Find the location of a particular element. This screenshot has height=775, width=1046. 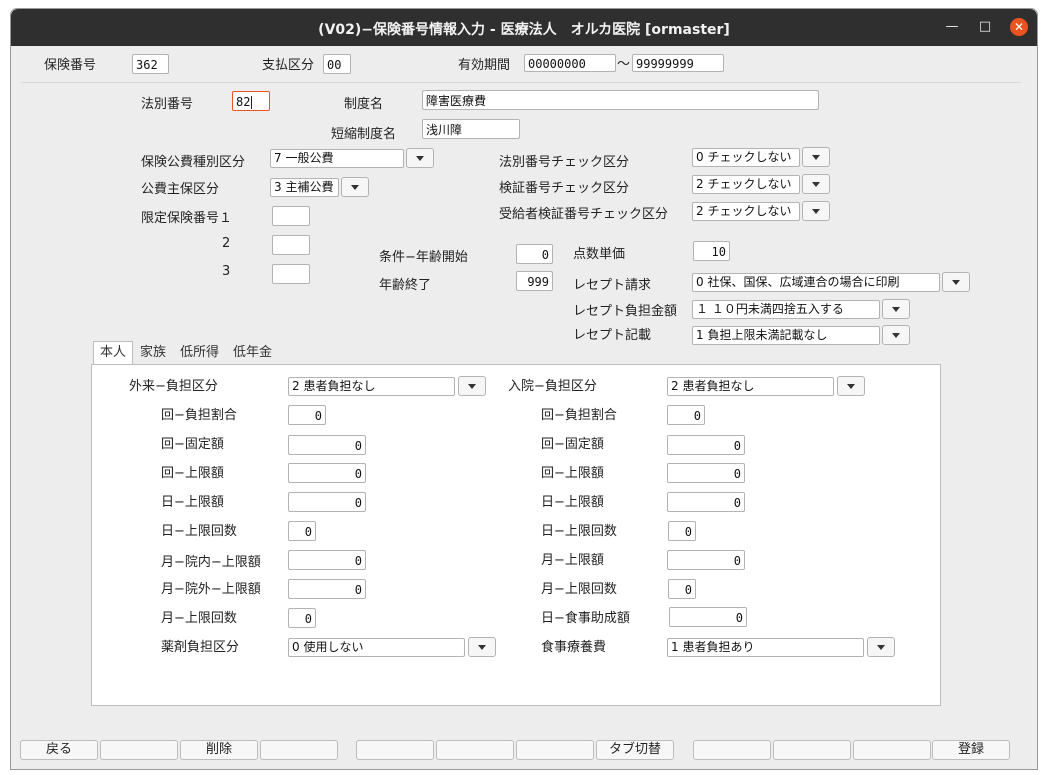

shokuji-label: 食事療養費 is located at coordinates (574, 647).